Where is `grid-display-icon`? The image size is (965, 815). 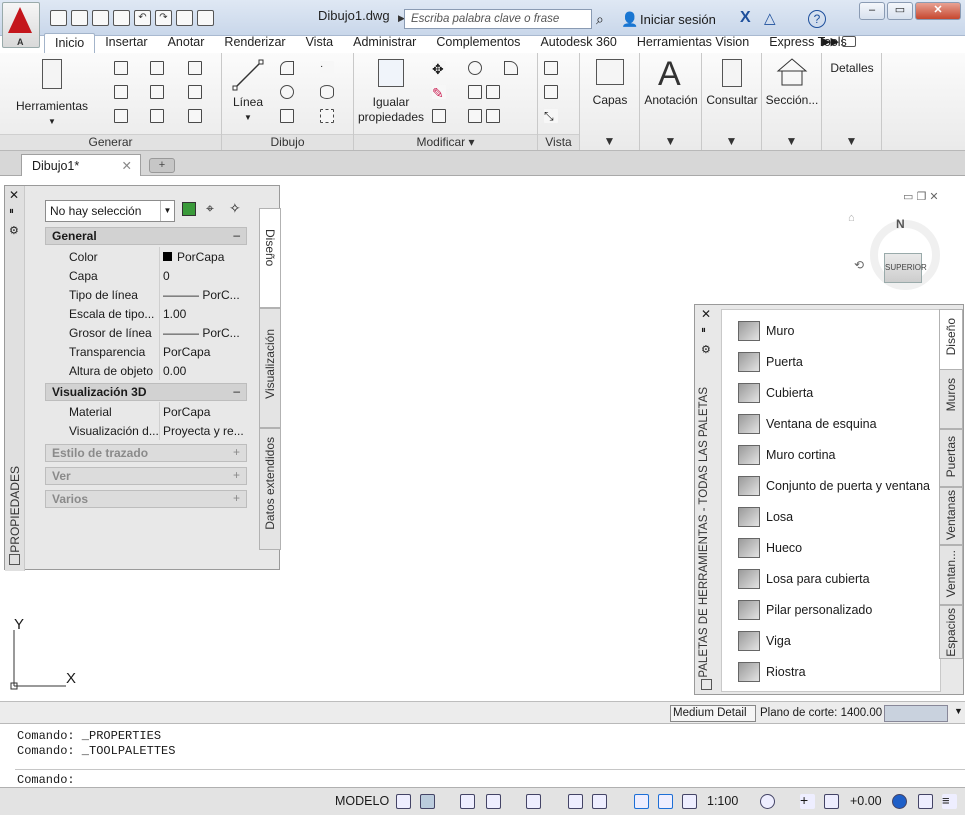 grid-display-icon is located at coordinates (403, 801).